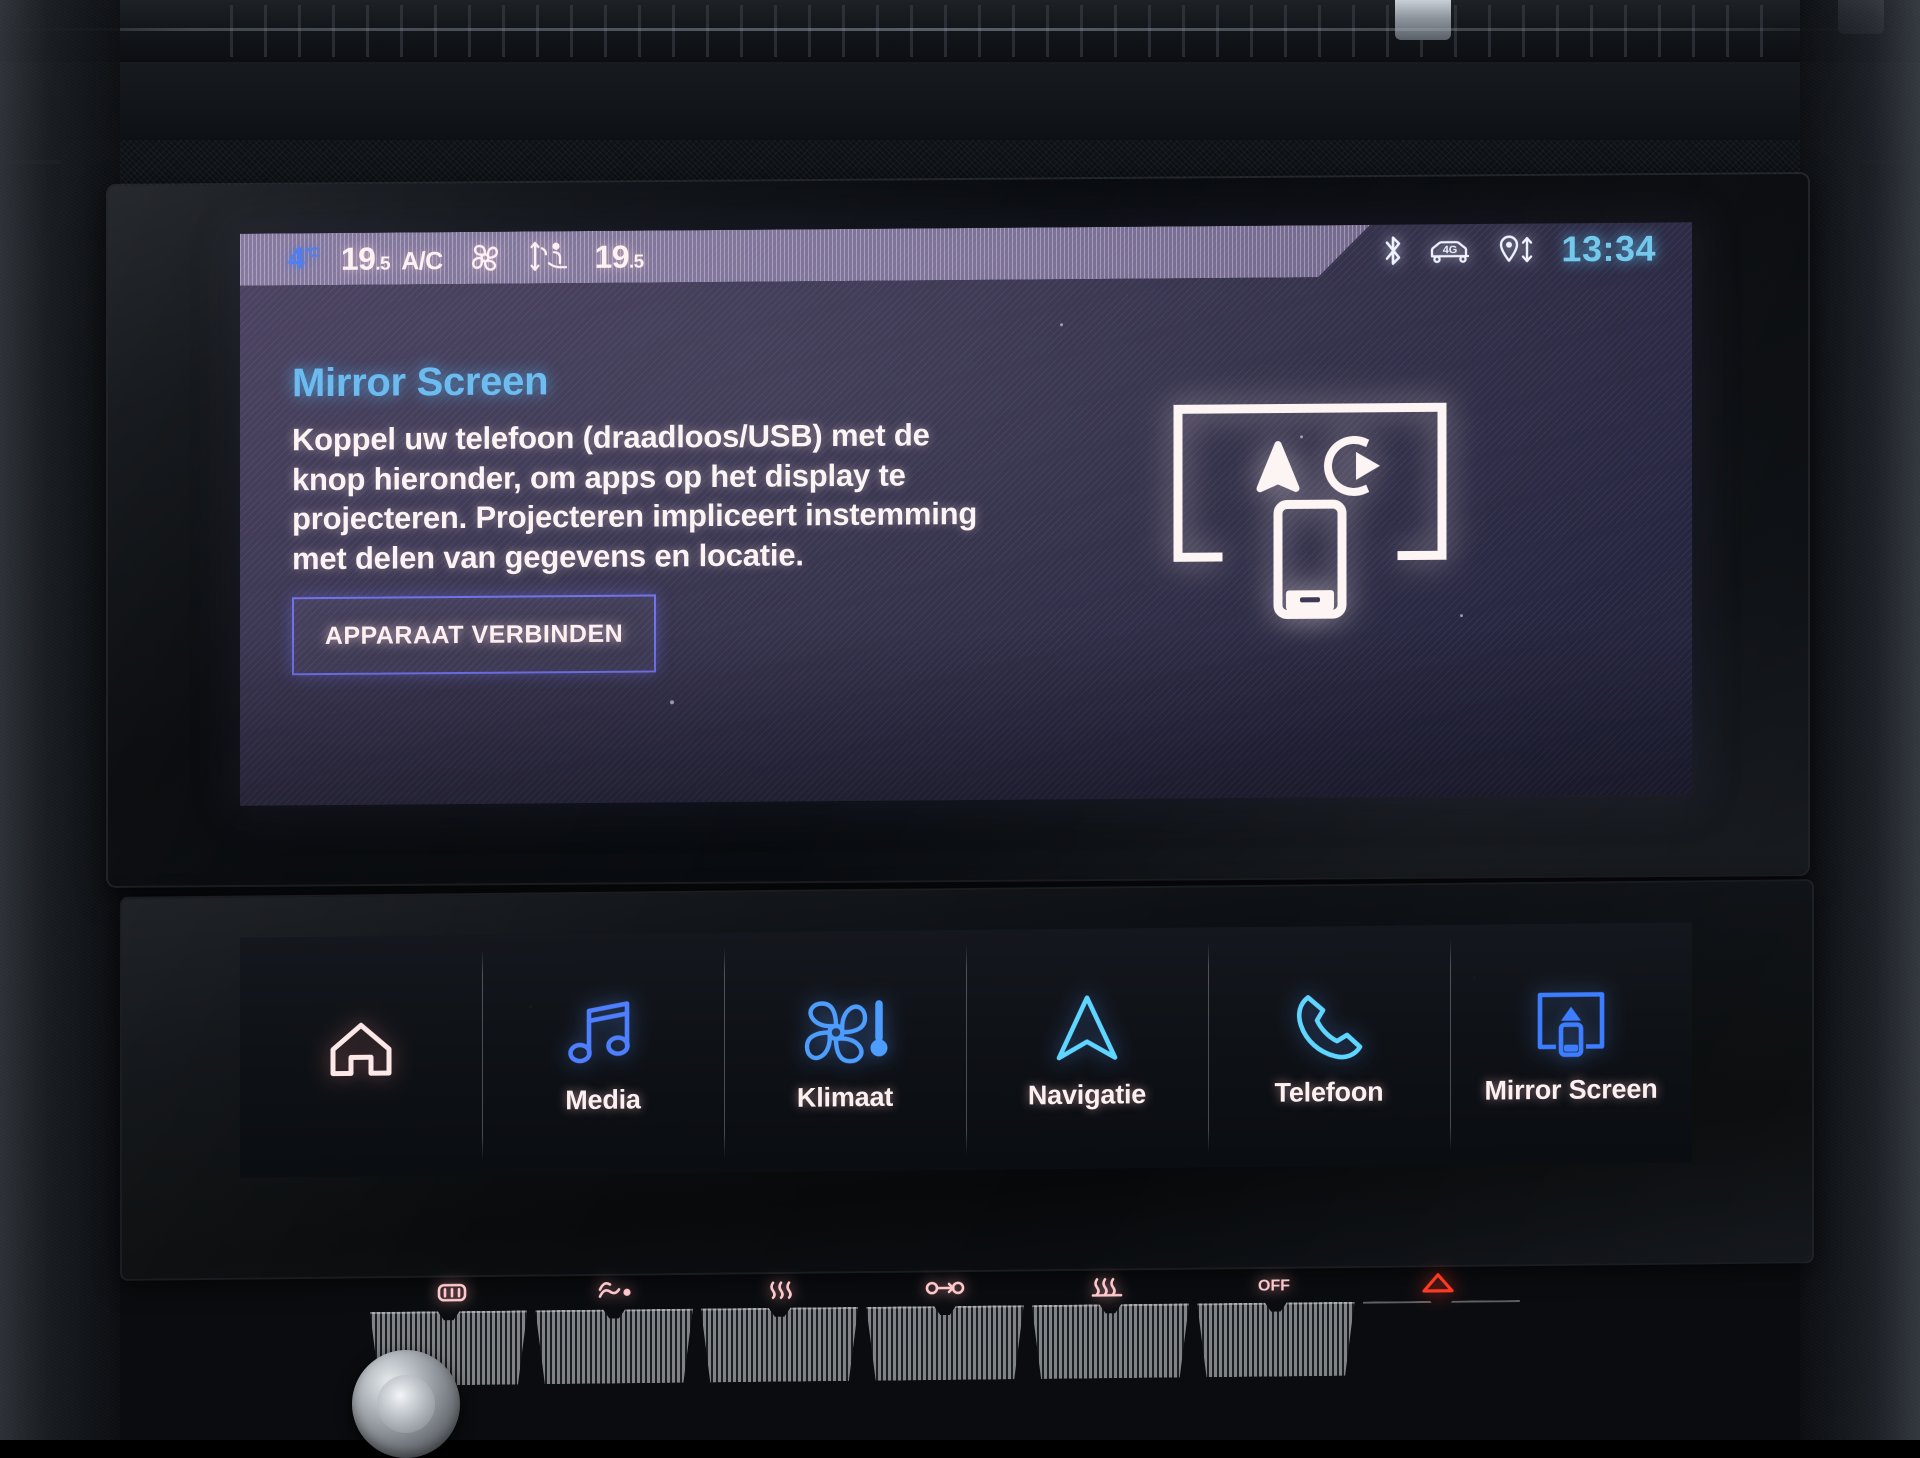  Describe the element at coordinates (485, 258) in the screenshot. I see `fan-icon` at that location.